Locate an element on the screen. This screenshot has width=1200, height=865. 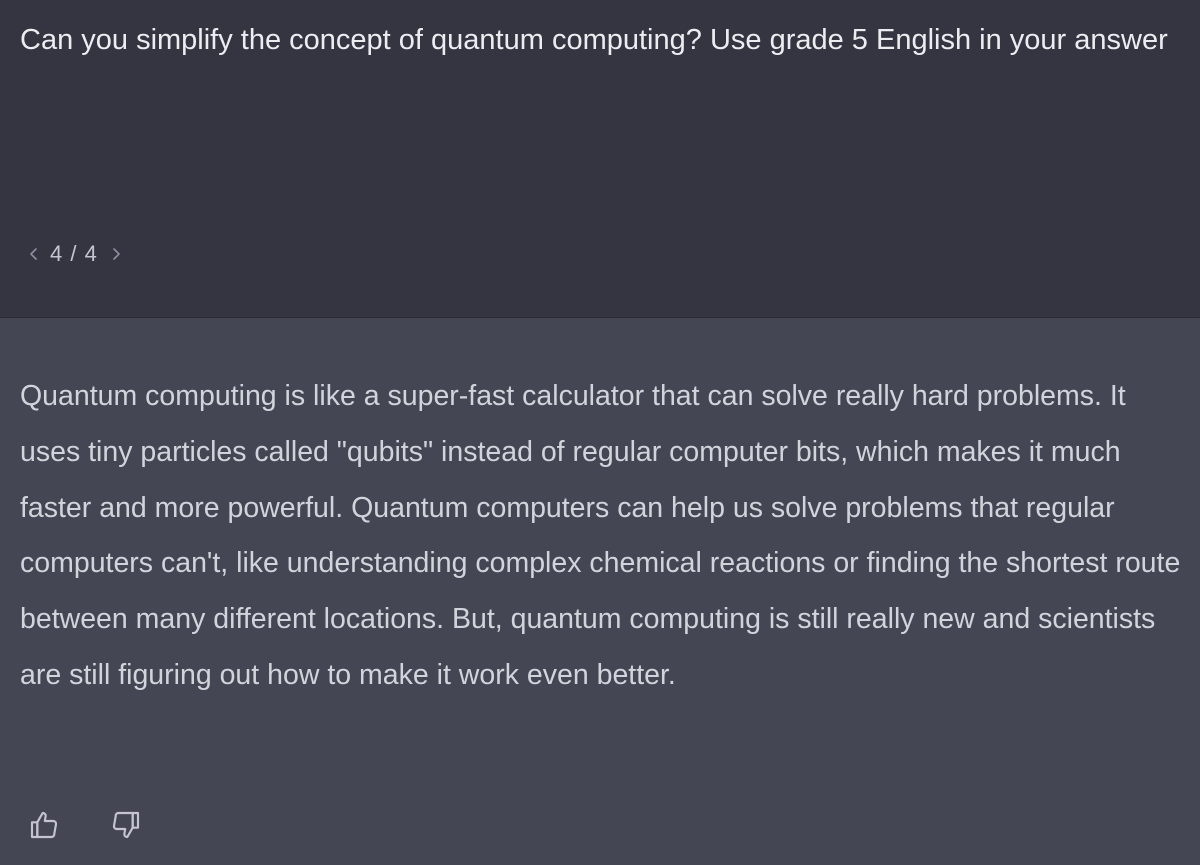
pager-count: 4 / 4 is located at coordinates (74, 253).